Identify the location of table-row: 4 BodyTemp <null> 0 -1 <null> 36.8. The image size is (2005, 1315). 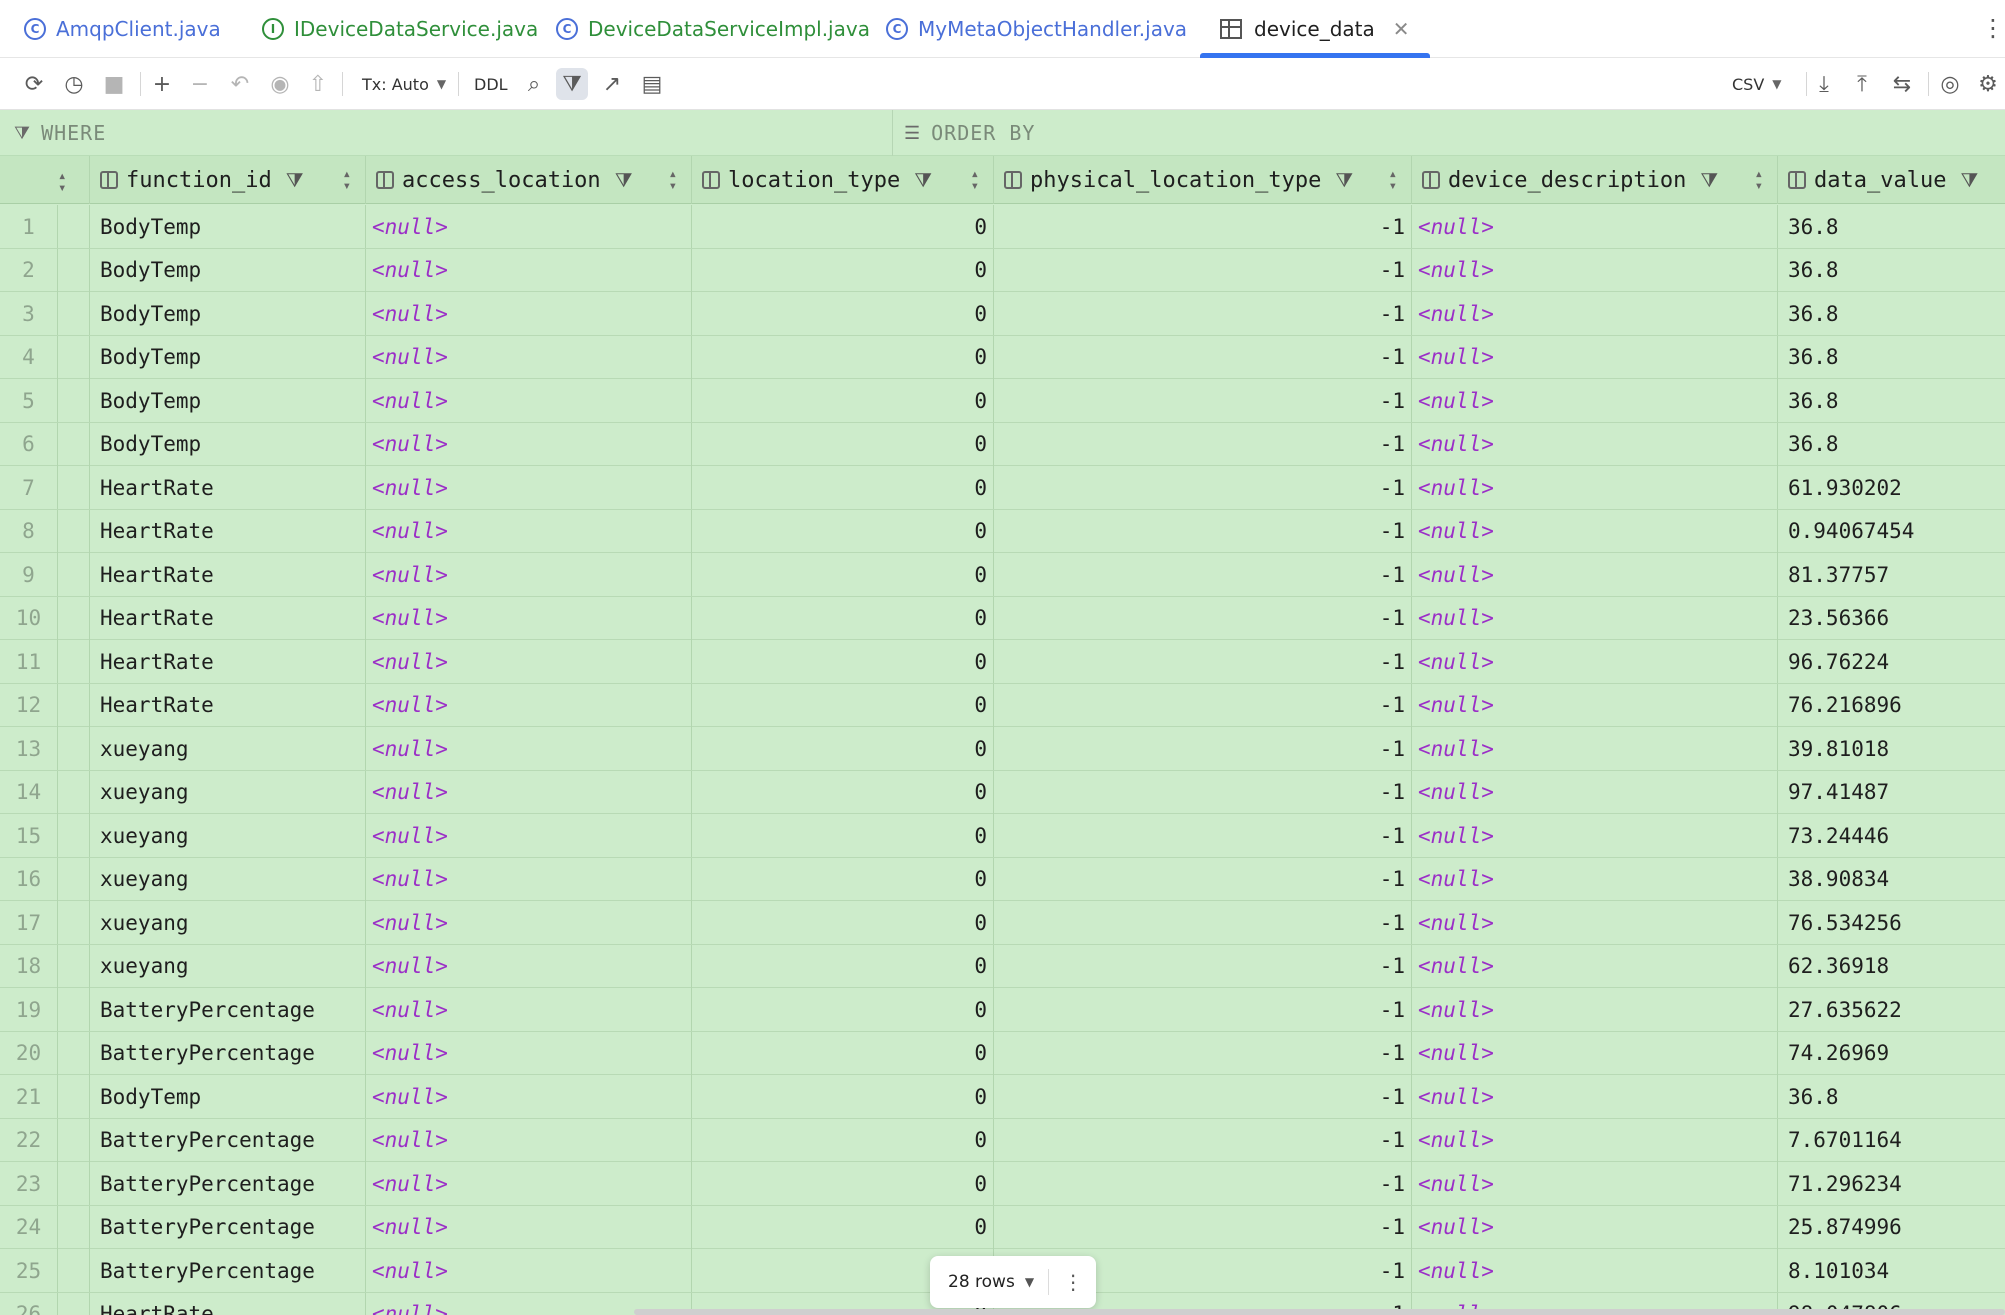
(1002, 357).